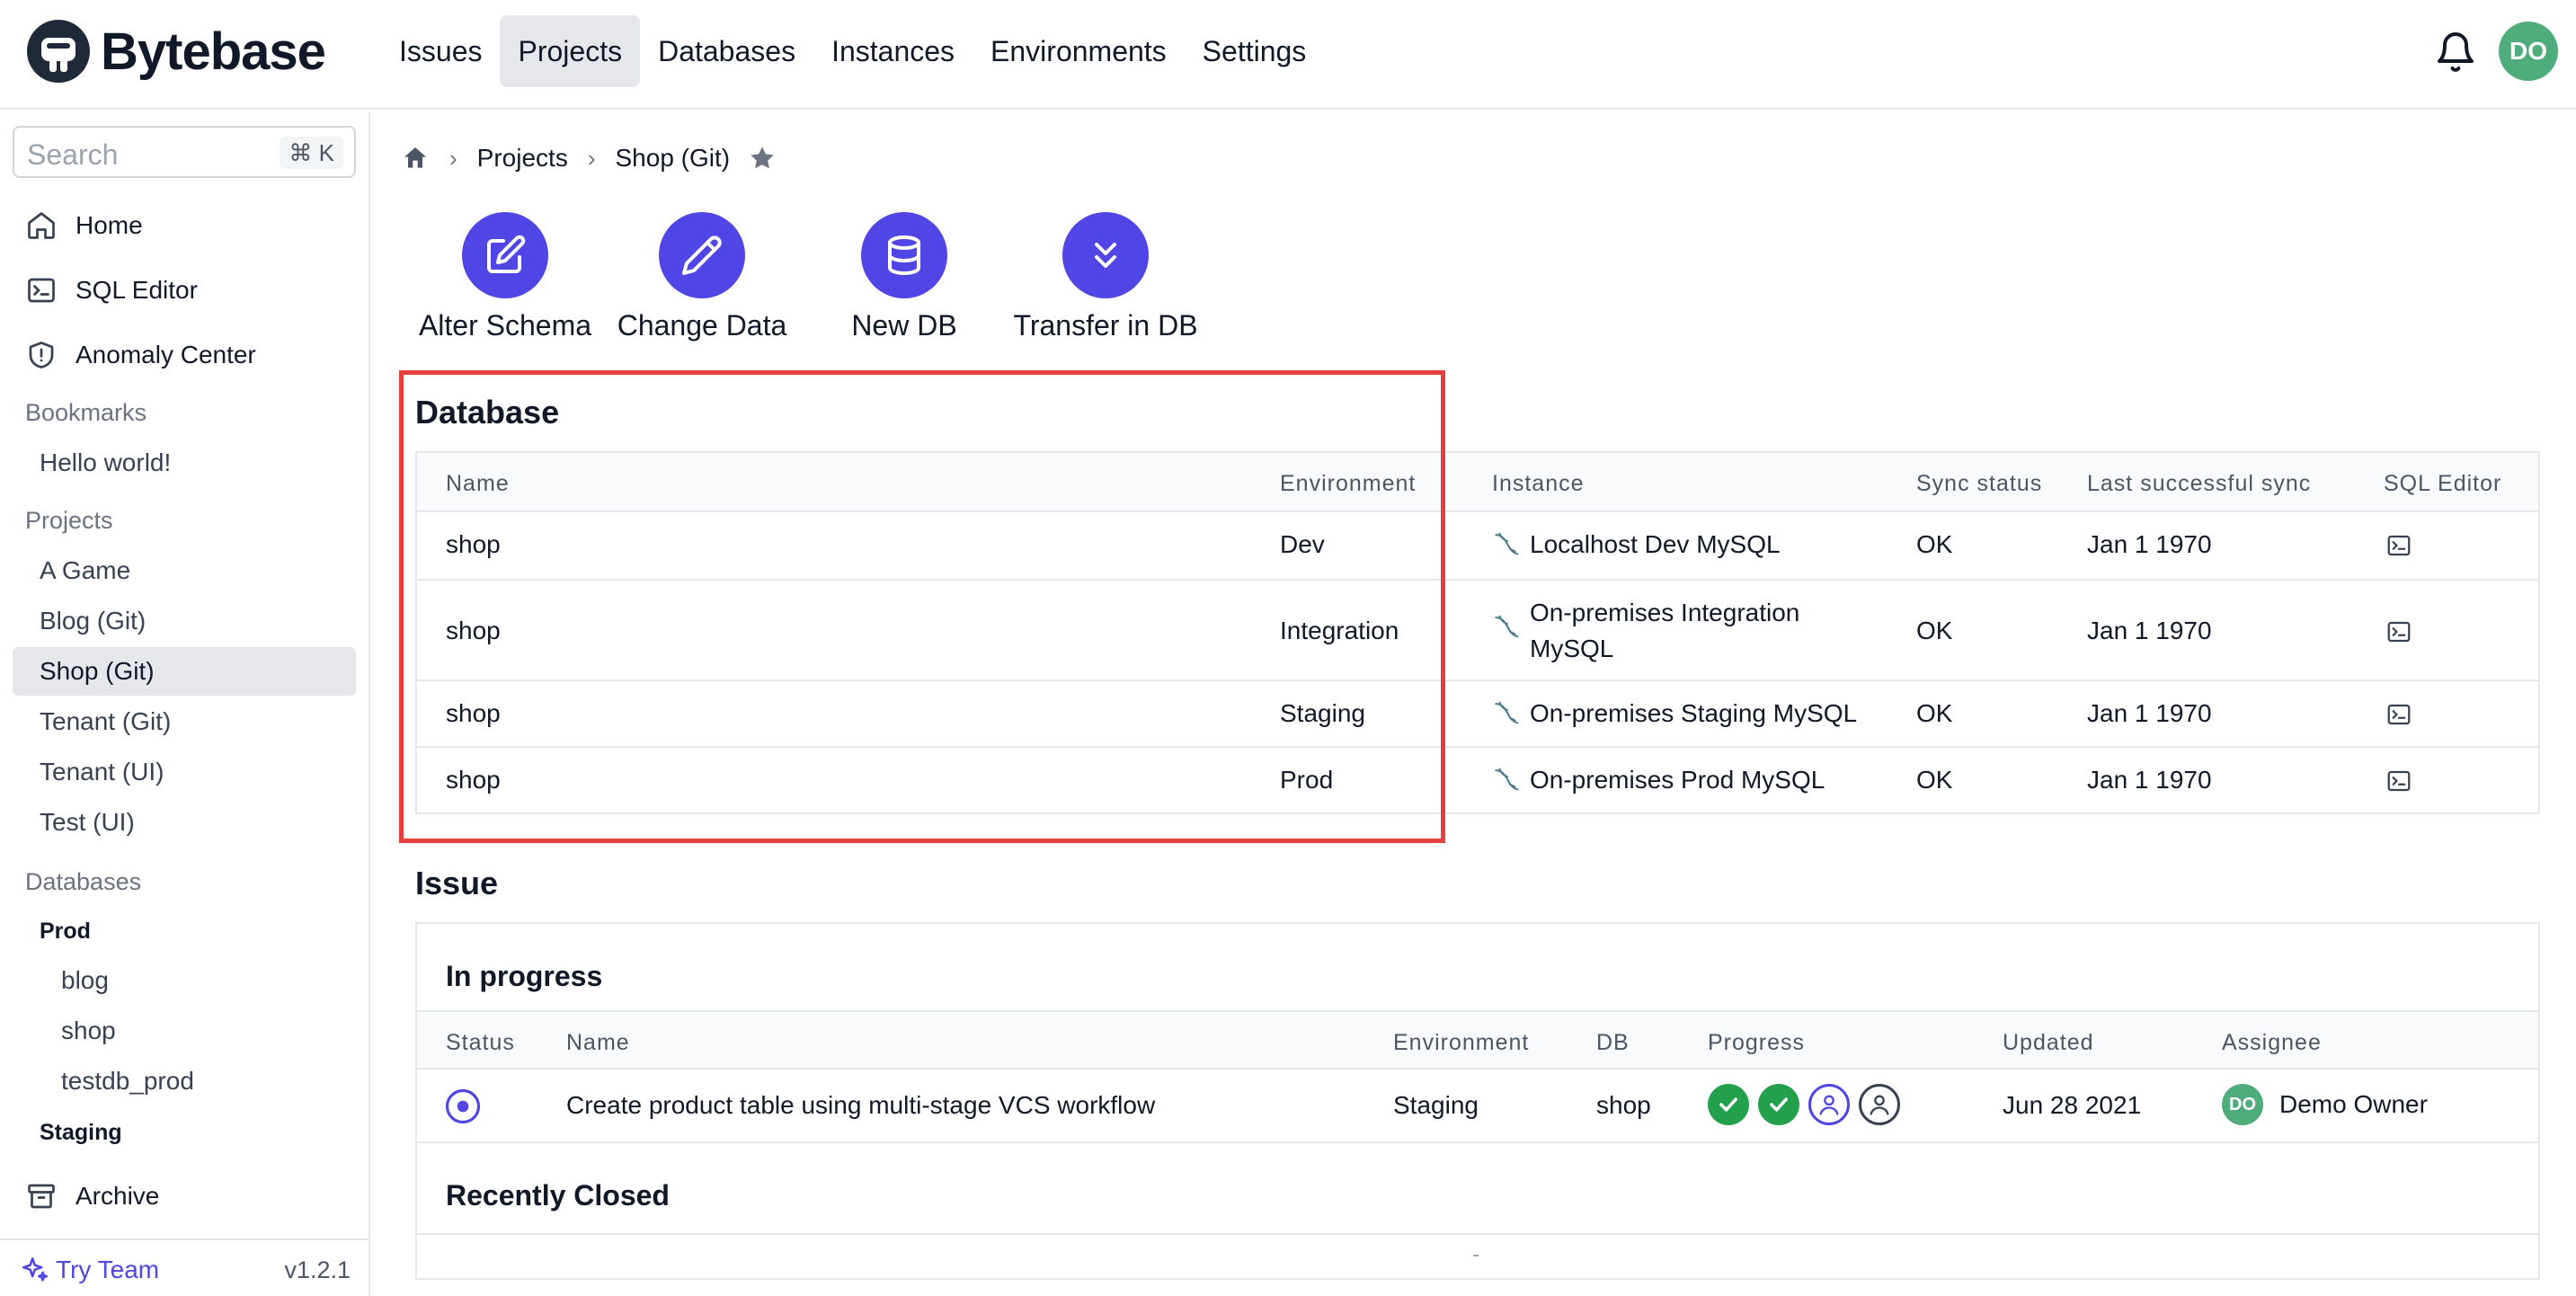 This screenshot has height=1296, width=2576. I want to click on nav-environments: Environments, so click(1079, 51).